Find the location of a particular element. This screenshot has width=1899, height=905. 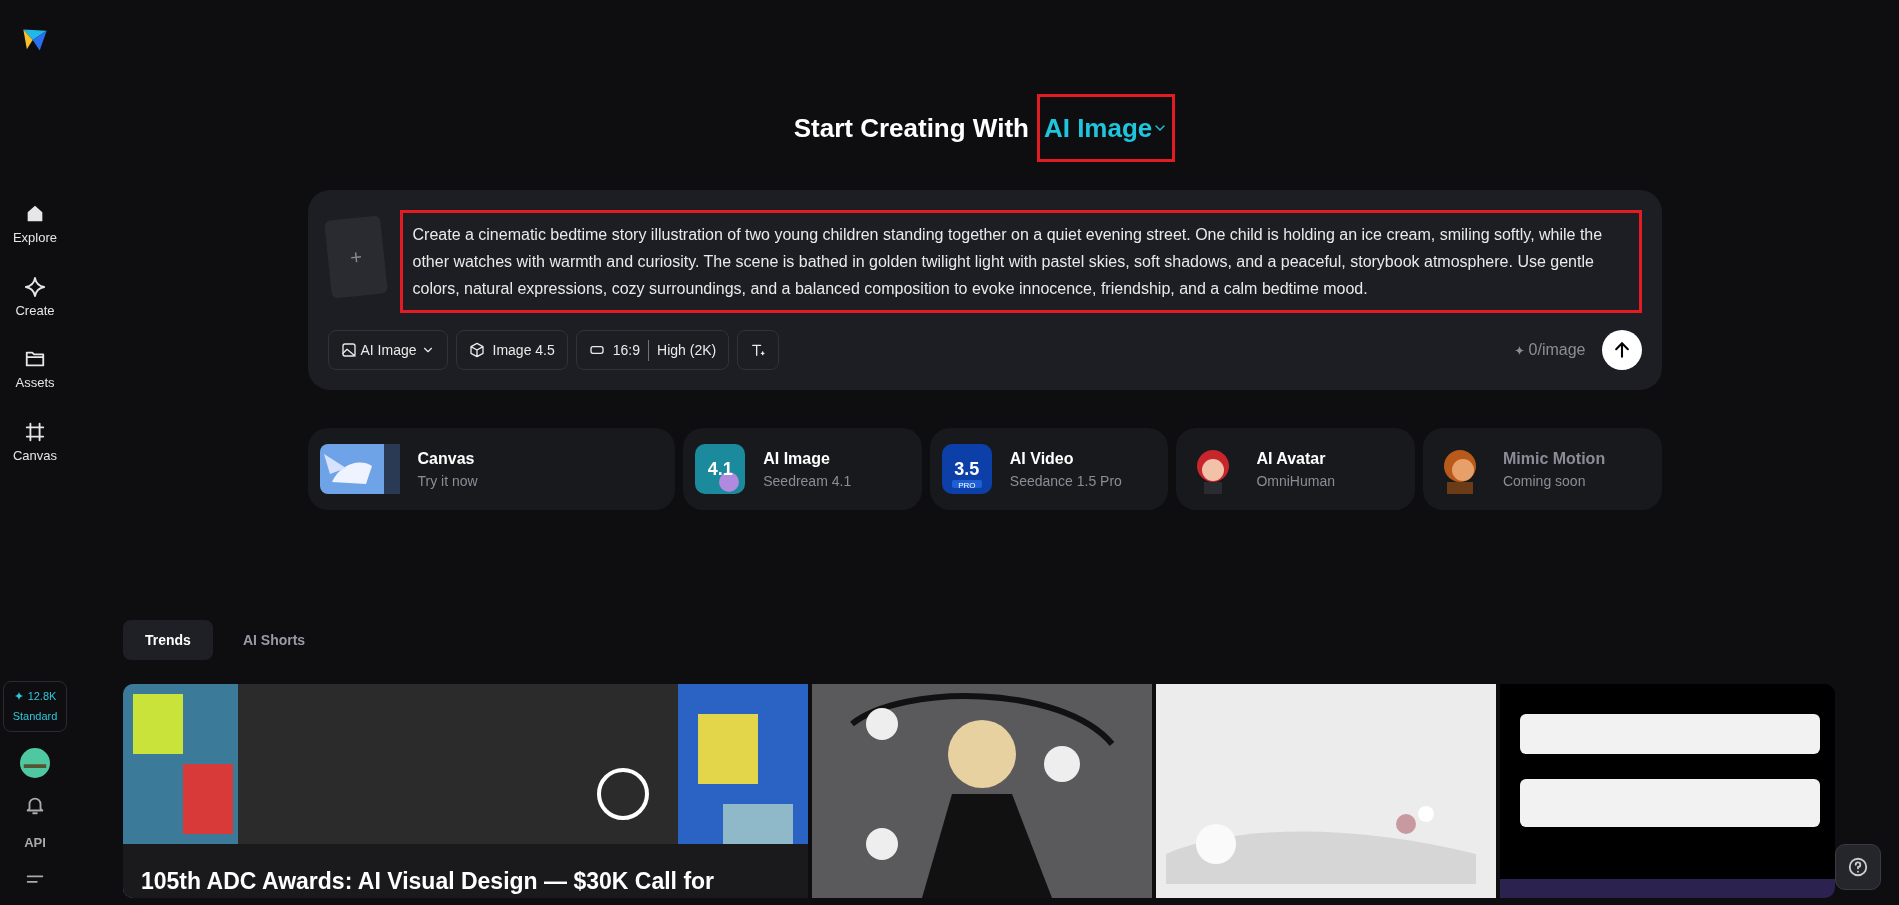

sidebar-item: Explore is located at coordinates (35, 225).